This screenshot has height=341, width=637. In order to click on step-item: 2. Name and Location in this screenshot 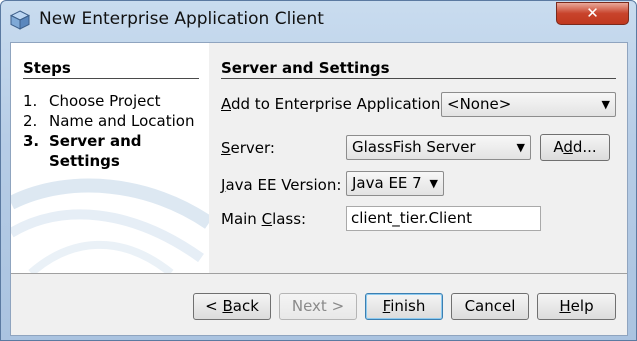, I will do `click(108, 121)`.